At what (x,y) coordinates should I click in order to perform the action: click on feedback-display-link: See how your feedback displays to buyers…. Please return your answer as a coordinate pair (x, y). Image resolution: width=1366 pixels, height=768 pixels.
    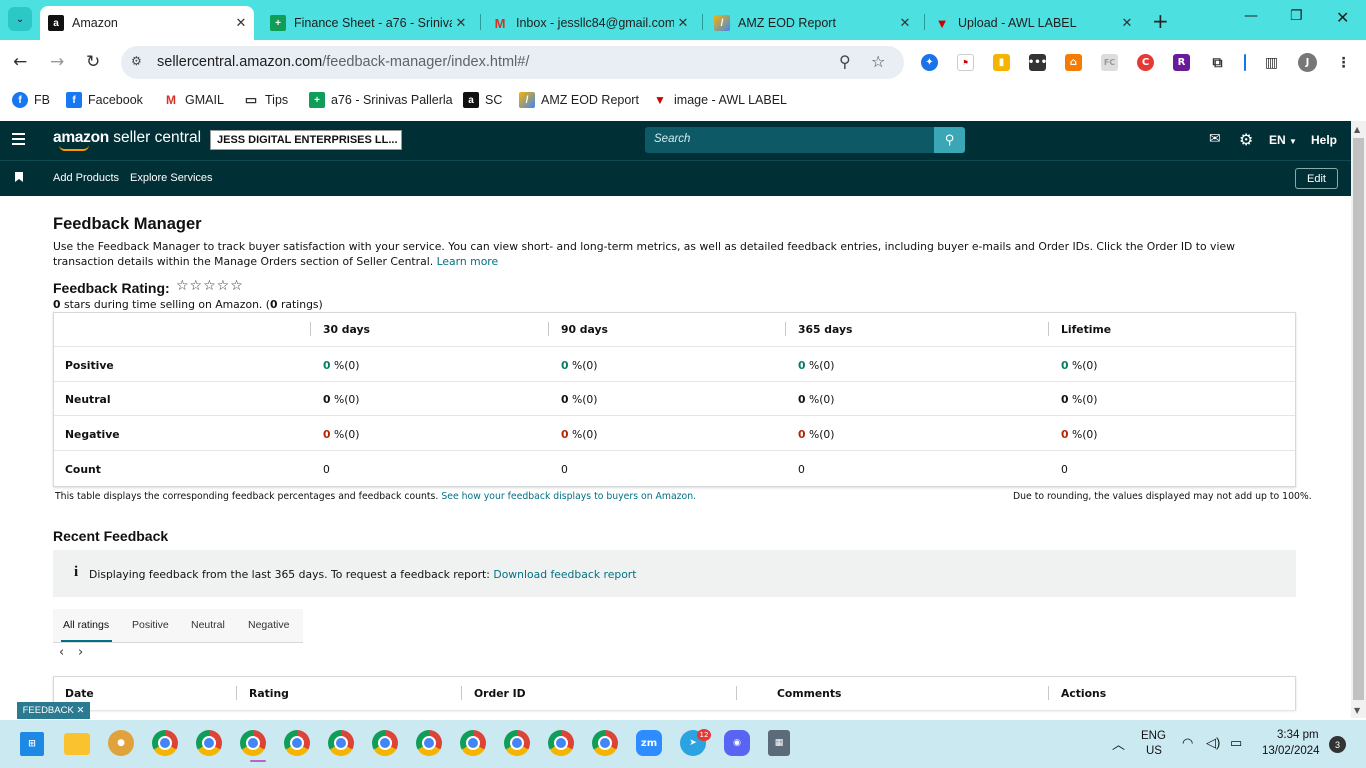
    Looking at the image, I should click on (568, 496).